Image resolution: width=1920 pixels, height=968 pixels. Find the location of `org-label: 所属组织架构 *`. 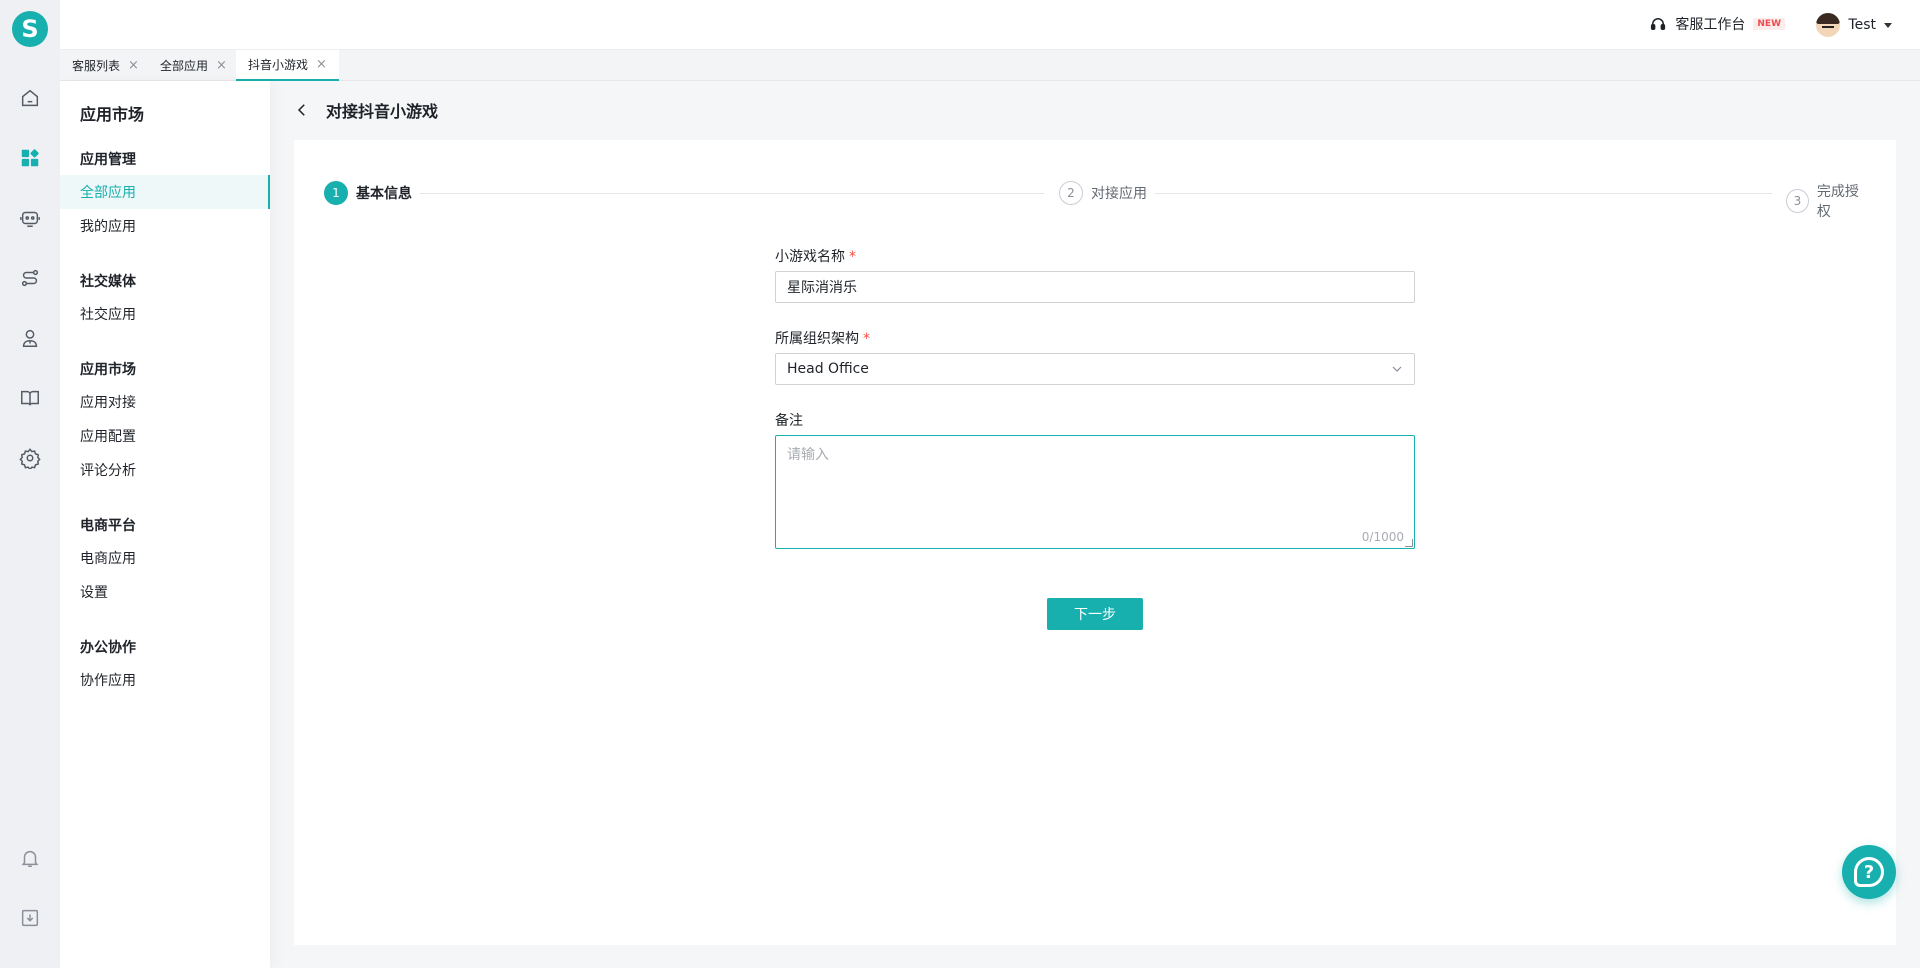

org-label: 所属组织架构 * is located at coordinates (822, 339).